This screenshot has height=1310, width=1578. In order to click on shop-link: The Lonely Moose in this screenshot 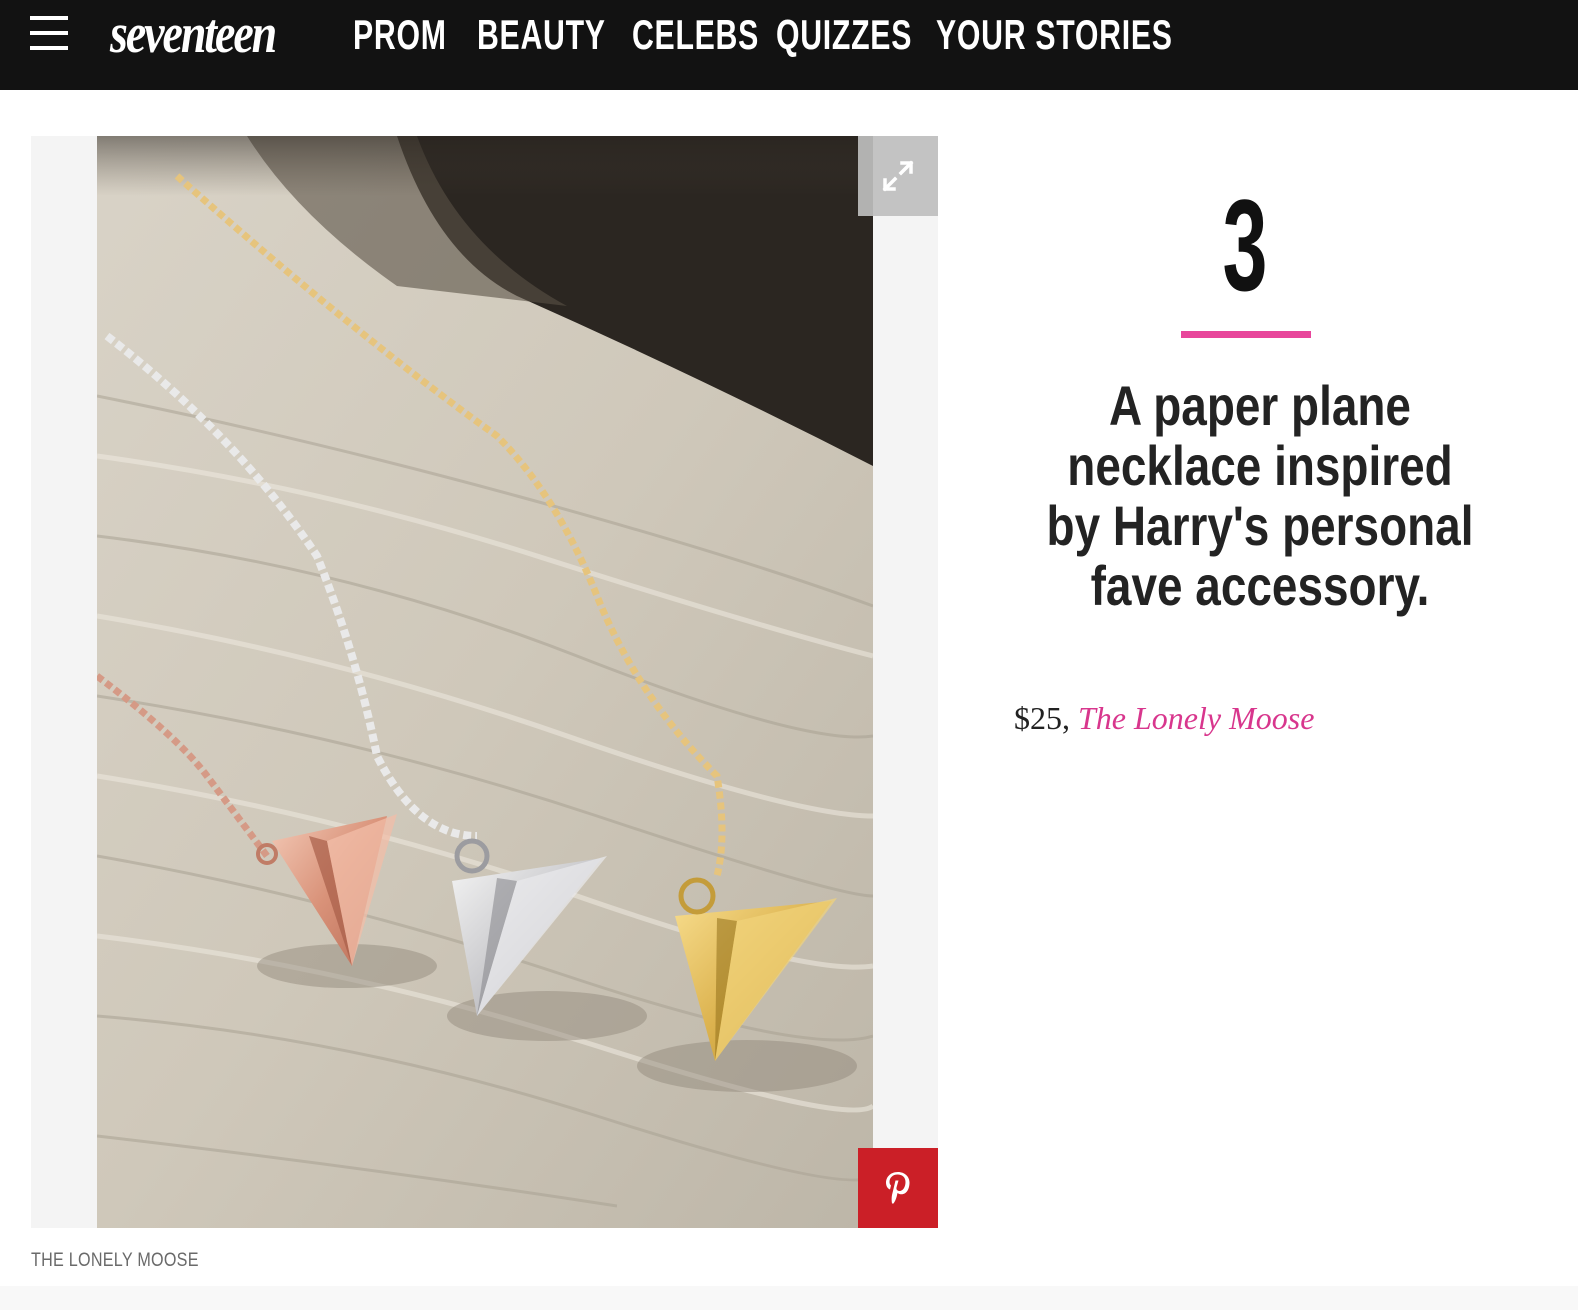, I will do `click(1196, 718)`.